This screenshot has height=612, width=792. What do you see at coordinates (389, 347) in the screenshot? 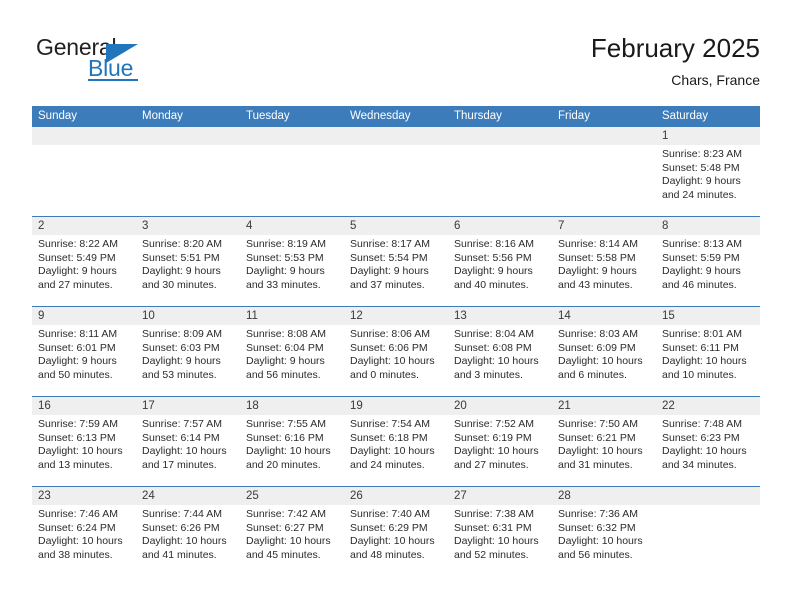
I see `sunset-text: Sunset: 6:06 PM` at bounding box center [389, 347].